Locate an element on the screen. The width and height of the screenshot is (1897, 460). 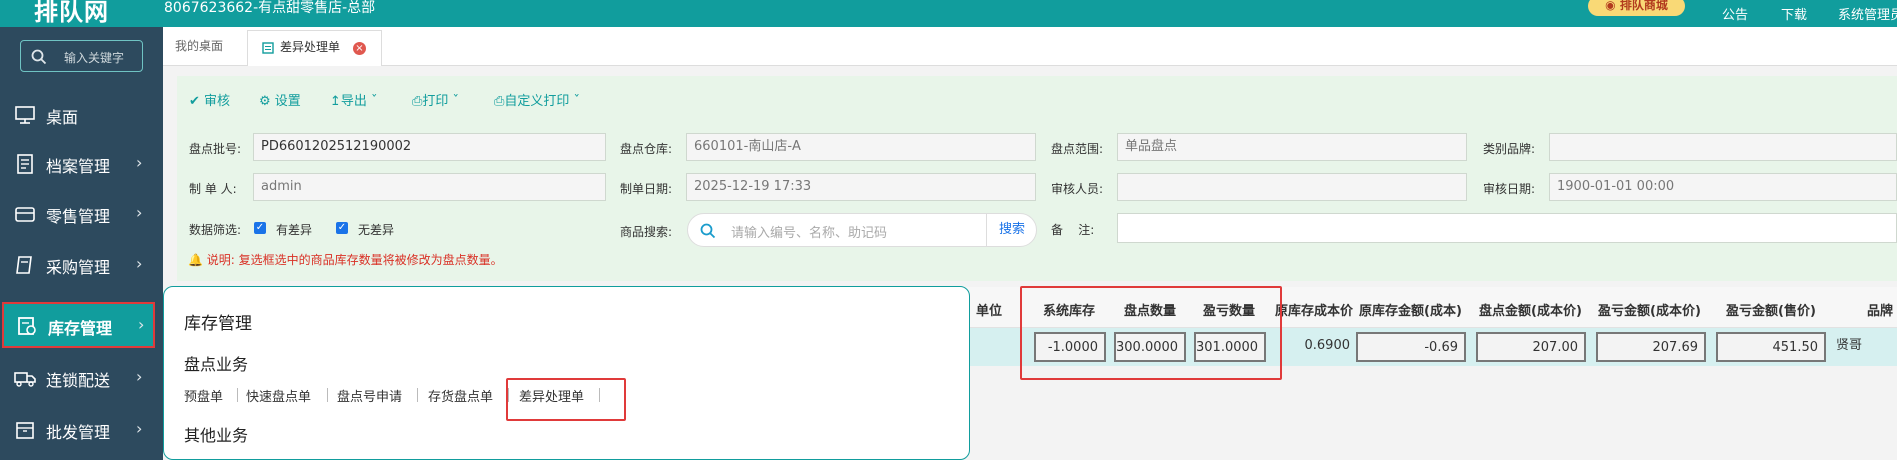
medal-icon: ◉ is located at coordinates (1610, 6).